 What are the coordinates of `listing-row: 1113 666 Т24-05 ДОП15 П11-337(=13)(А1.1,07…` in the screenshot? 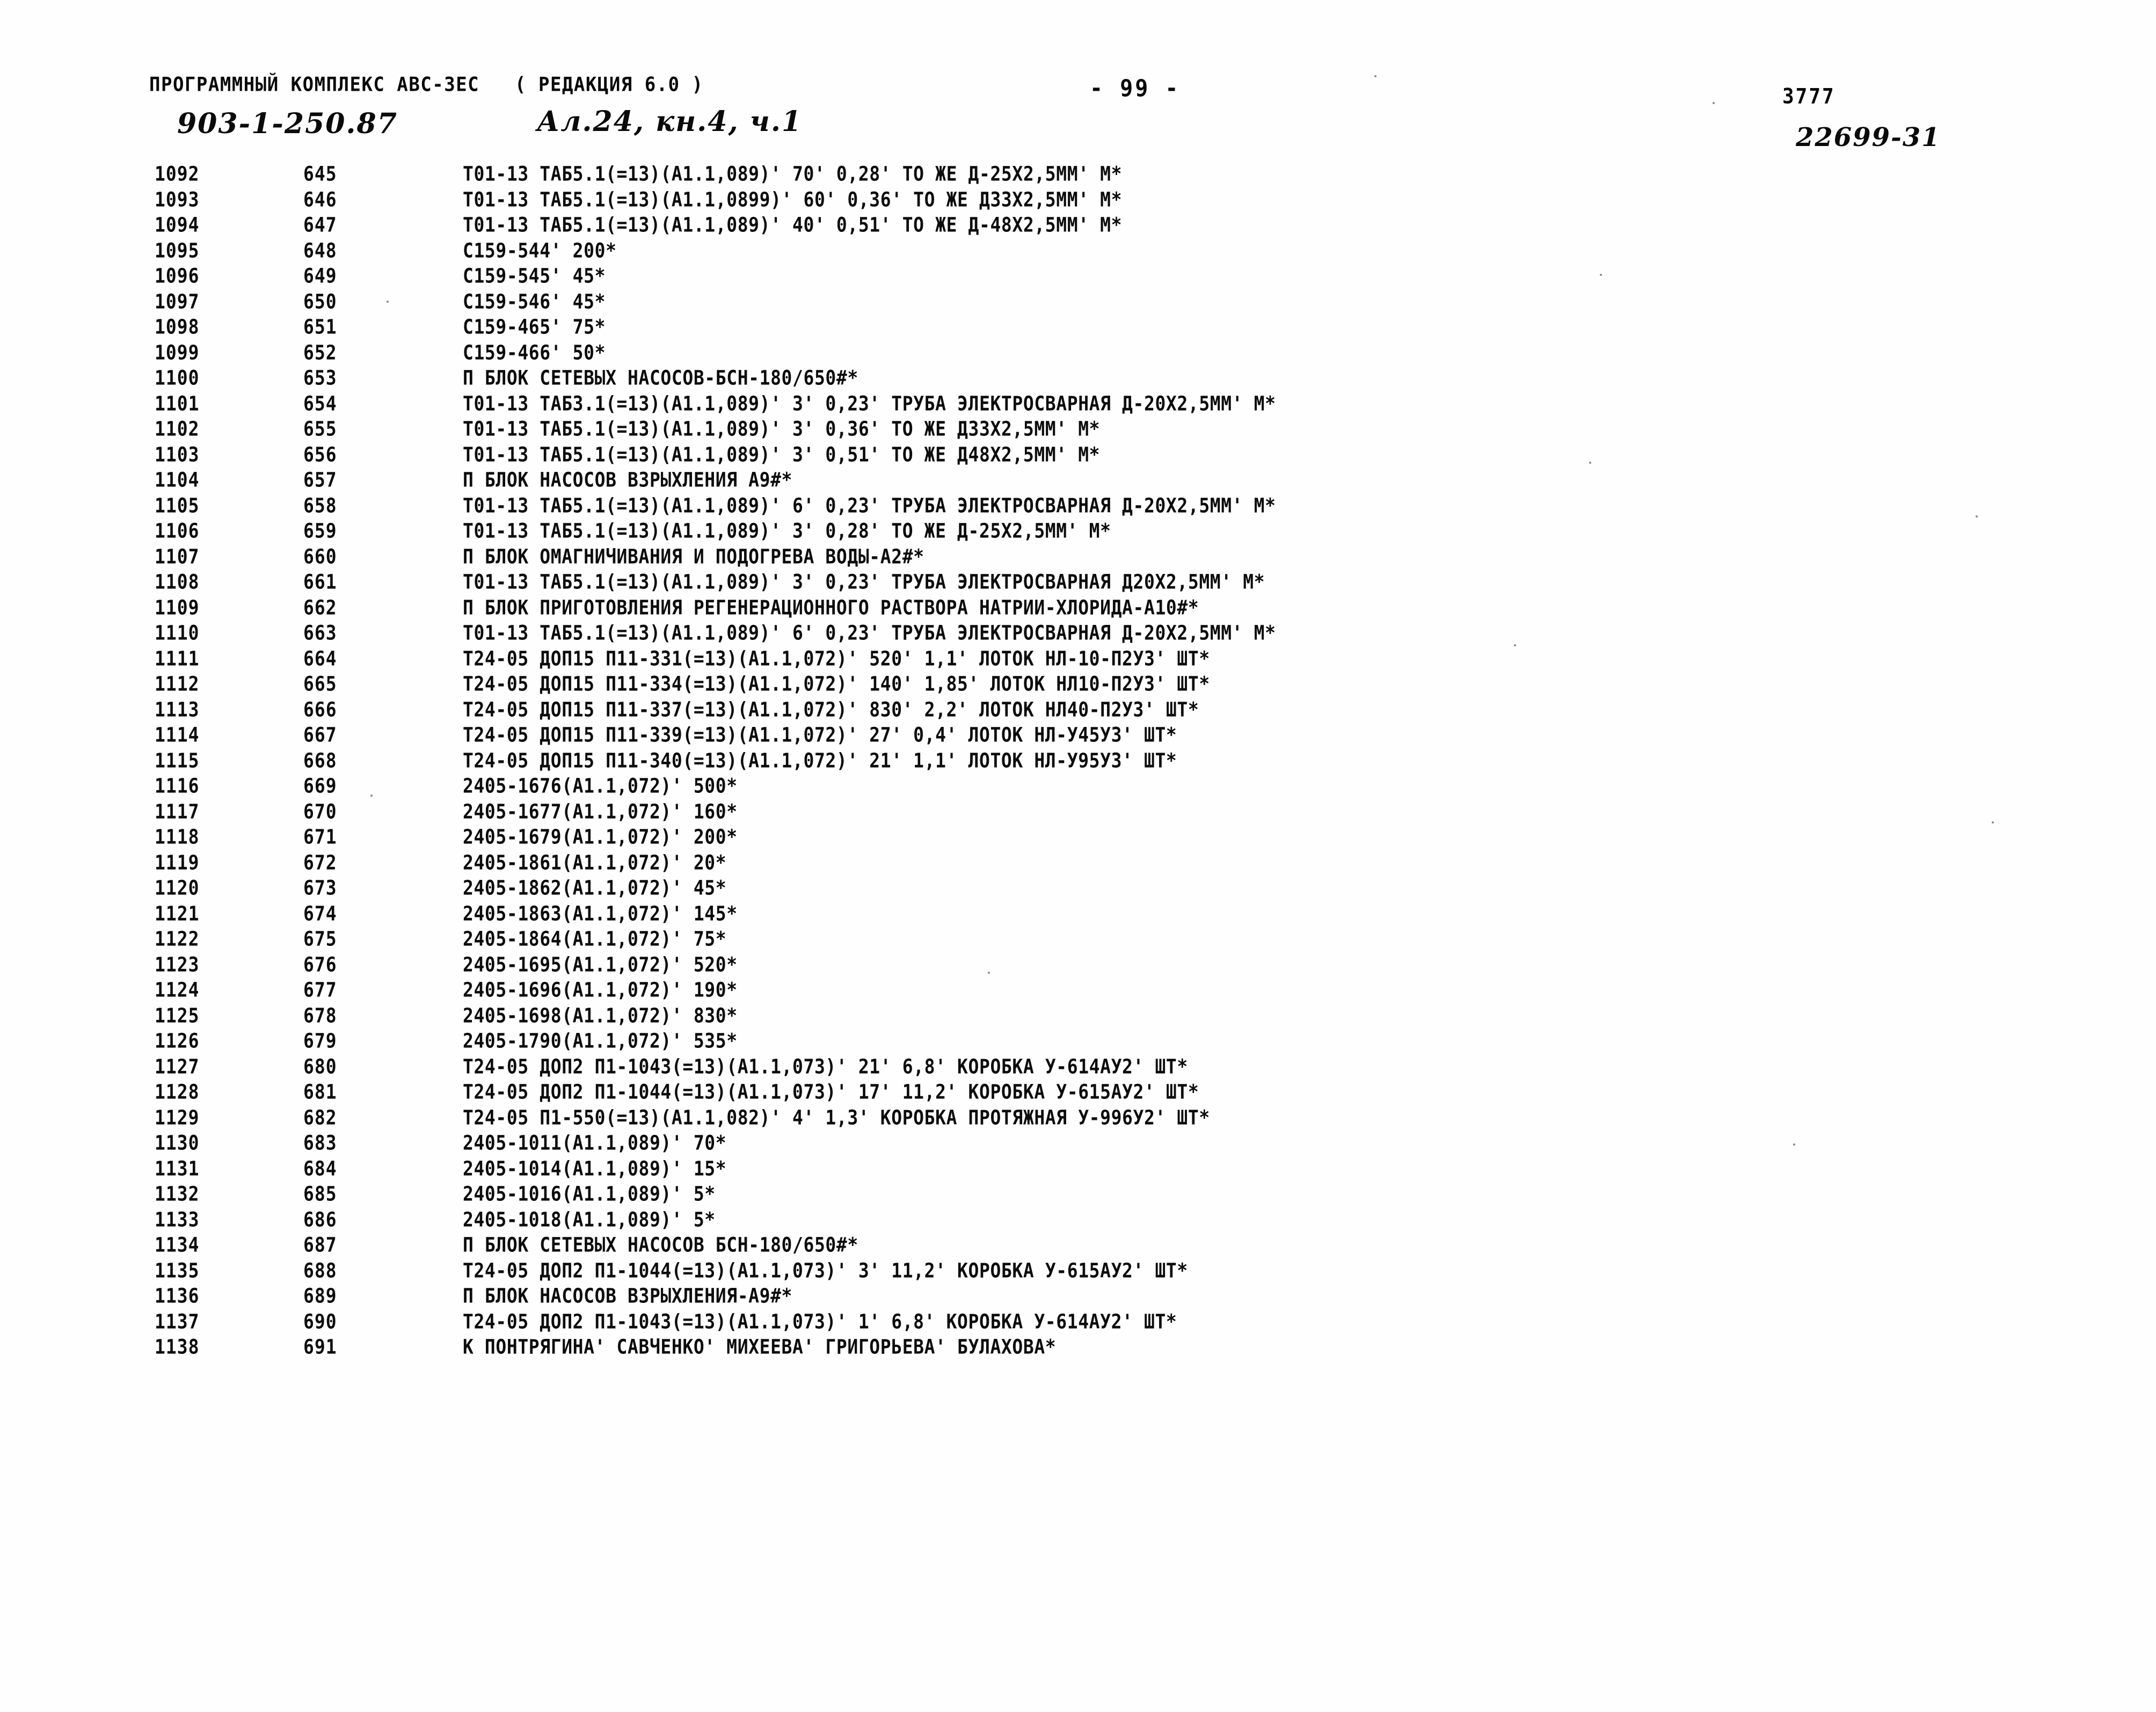 It's located at (1078, 710).